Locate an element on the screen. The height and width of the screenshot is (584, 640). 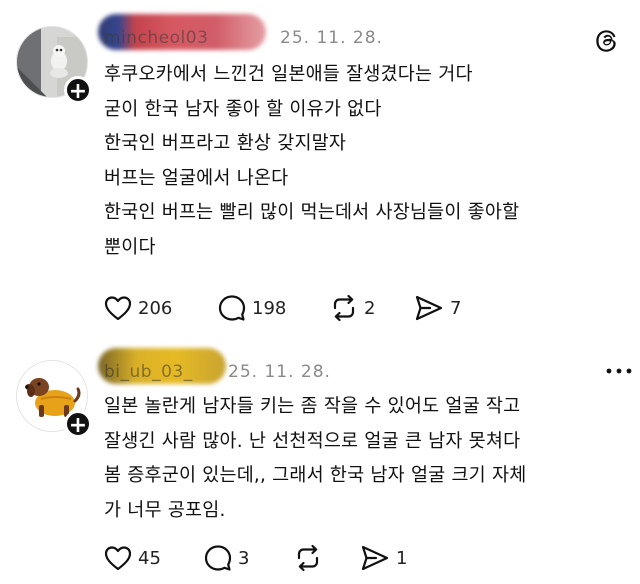
repost-button is located at coordinates (311, 558).